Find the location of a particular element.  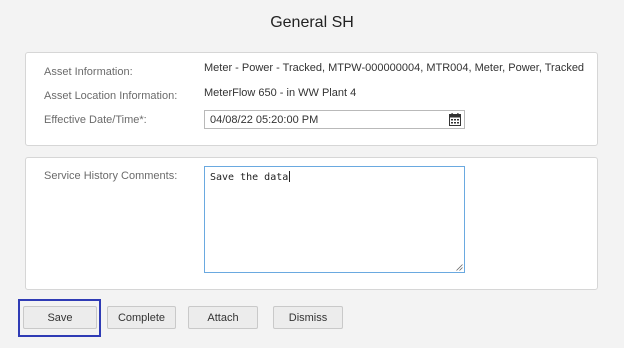

text-caret is located at coordinates (290, 176).